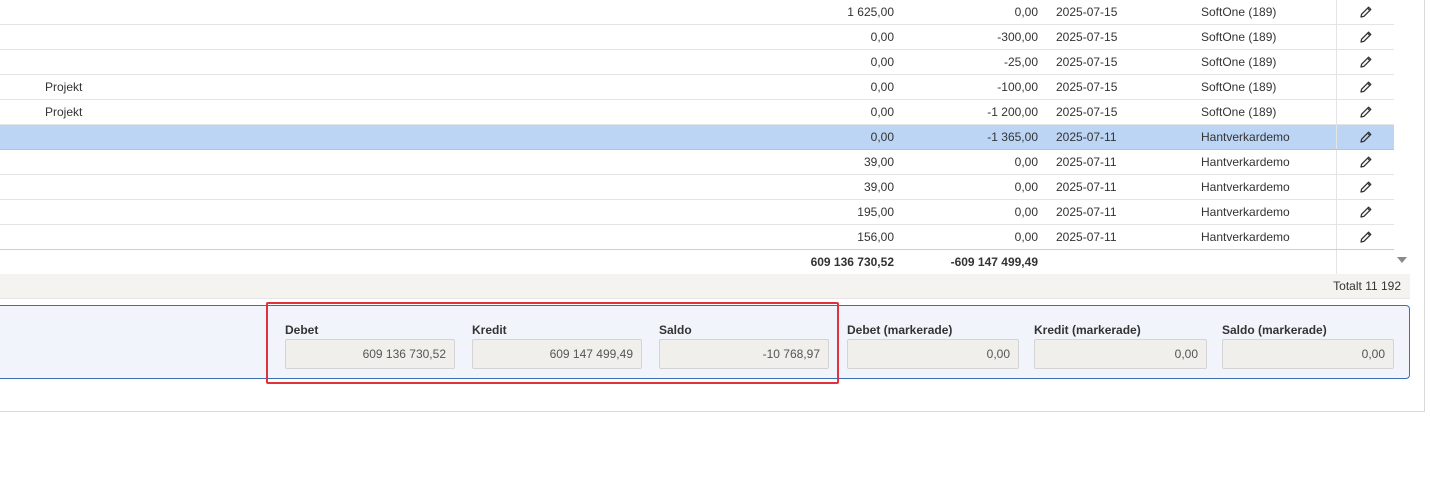  What do you see at coordinates (697, 237) in the screenshot?
I see `table-row: 156,00 0,00 2025-07-11 Hantverkardemo` at bounding box center [697, 237].